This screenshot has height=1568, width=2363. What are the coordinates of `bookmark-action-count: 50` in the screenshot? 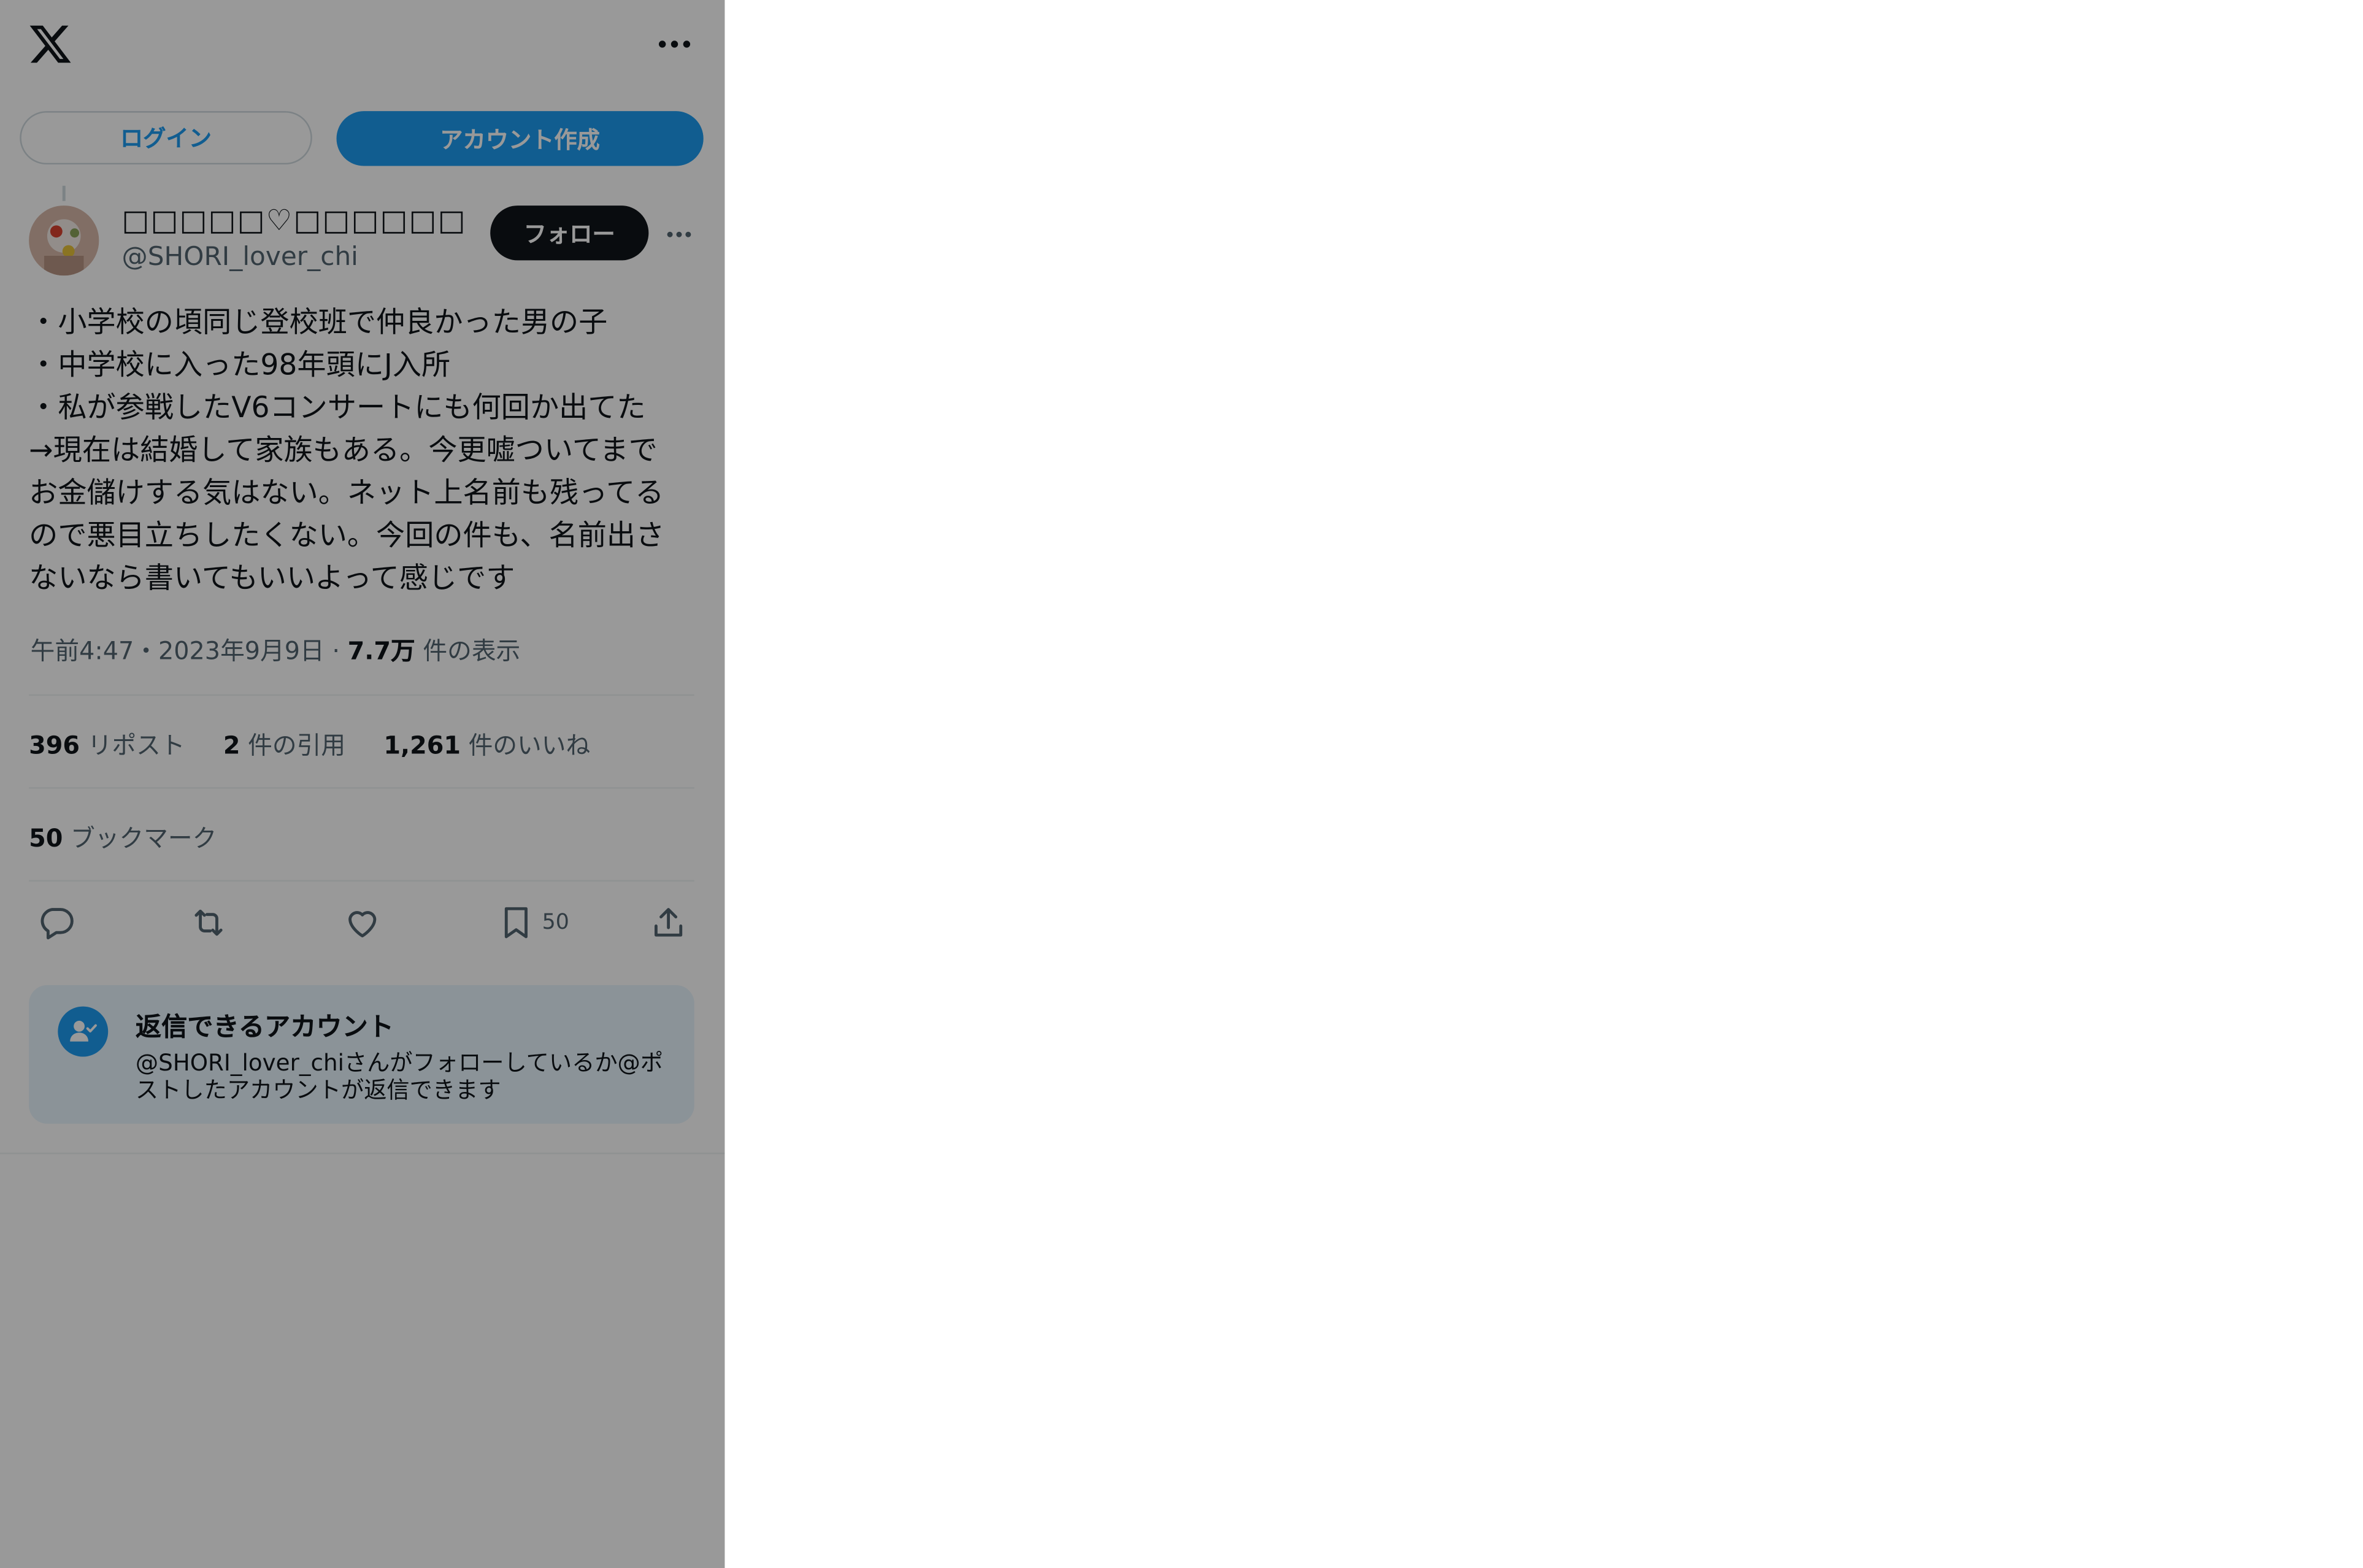 It's located at (555, 922).